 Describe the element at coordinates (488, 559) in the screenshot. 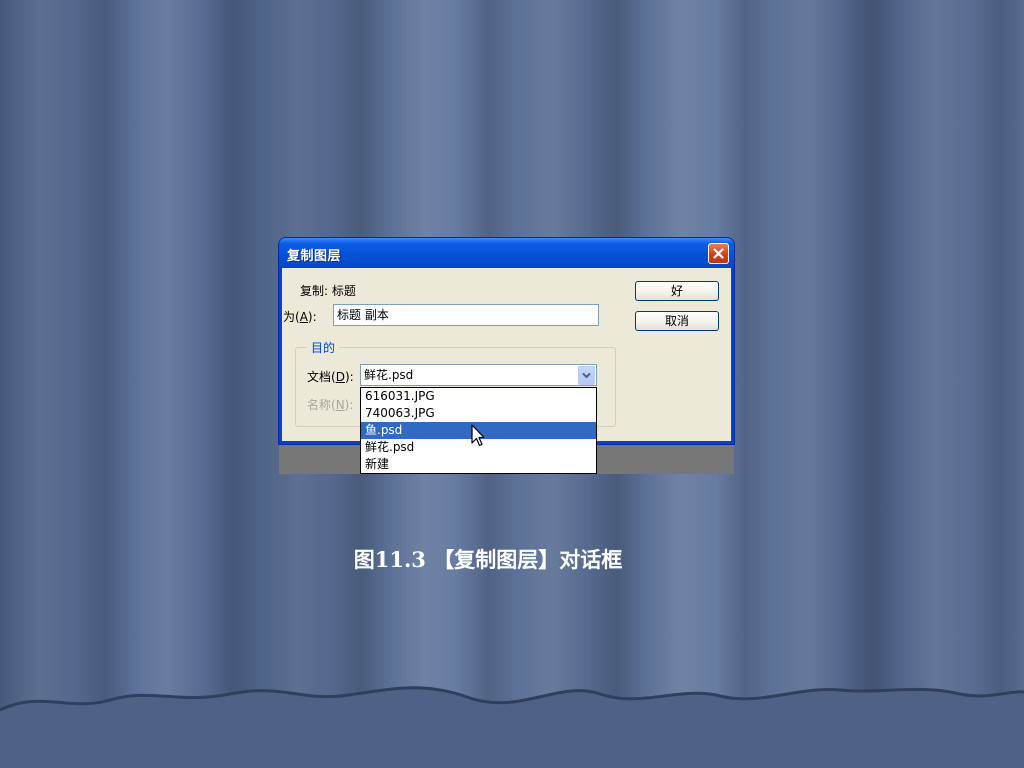

I see `figure-caption: 图11.3 【复制图层】对话框` at that location.